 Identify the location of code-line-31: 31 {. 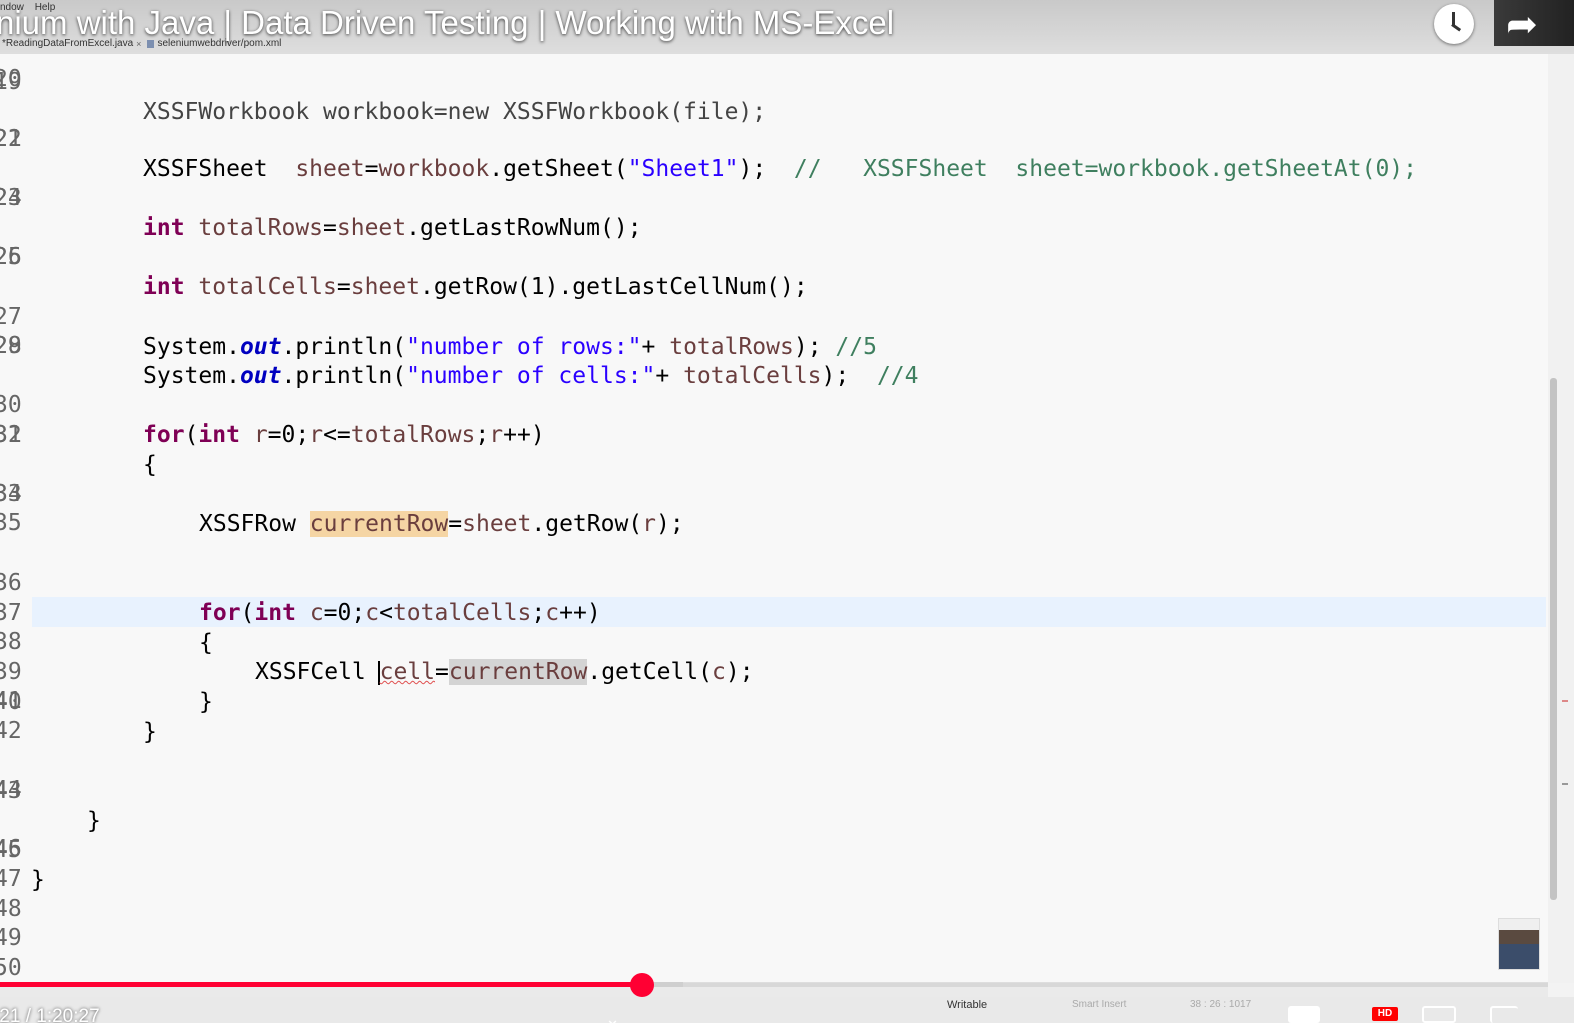
(770, 434).